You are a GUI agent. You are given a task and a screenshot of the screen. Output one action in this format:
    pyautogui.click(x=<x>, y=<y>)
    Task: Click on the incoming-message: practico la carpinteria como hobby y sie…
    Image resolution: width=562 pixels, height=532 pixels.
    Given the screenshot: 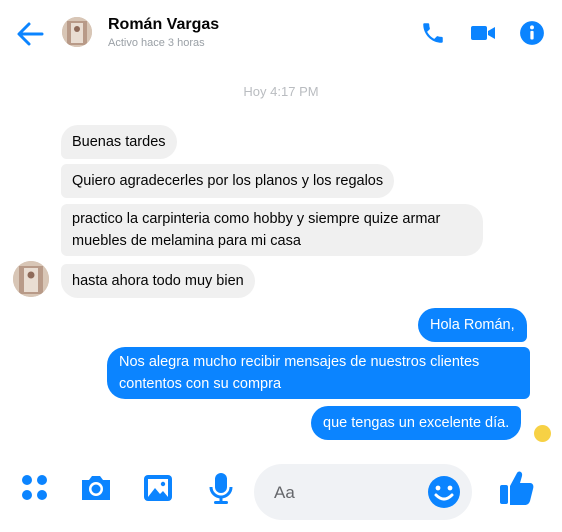 What is the action you would take?
    pyautogui.click(x=272, y=230)
    